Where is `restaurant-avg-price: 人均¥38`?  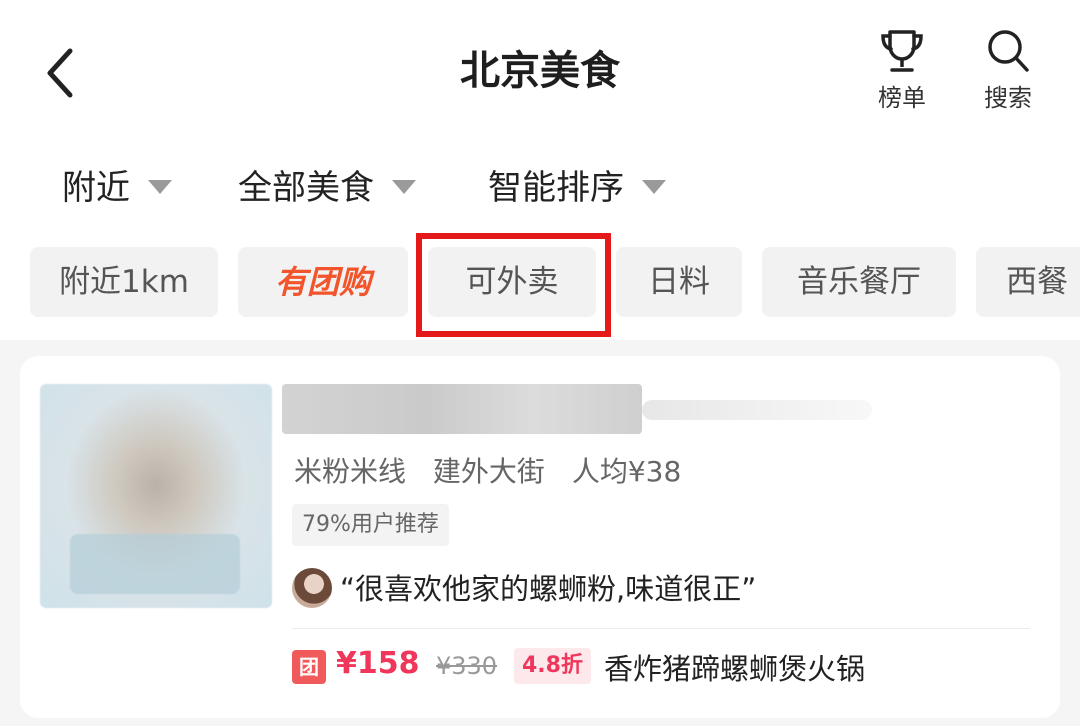 restaurant-avg-price: 人均¥38 is located at coordinates (626, 471).